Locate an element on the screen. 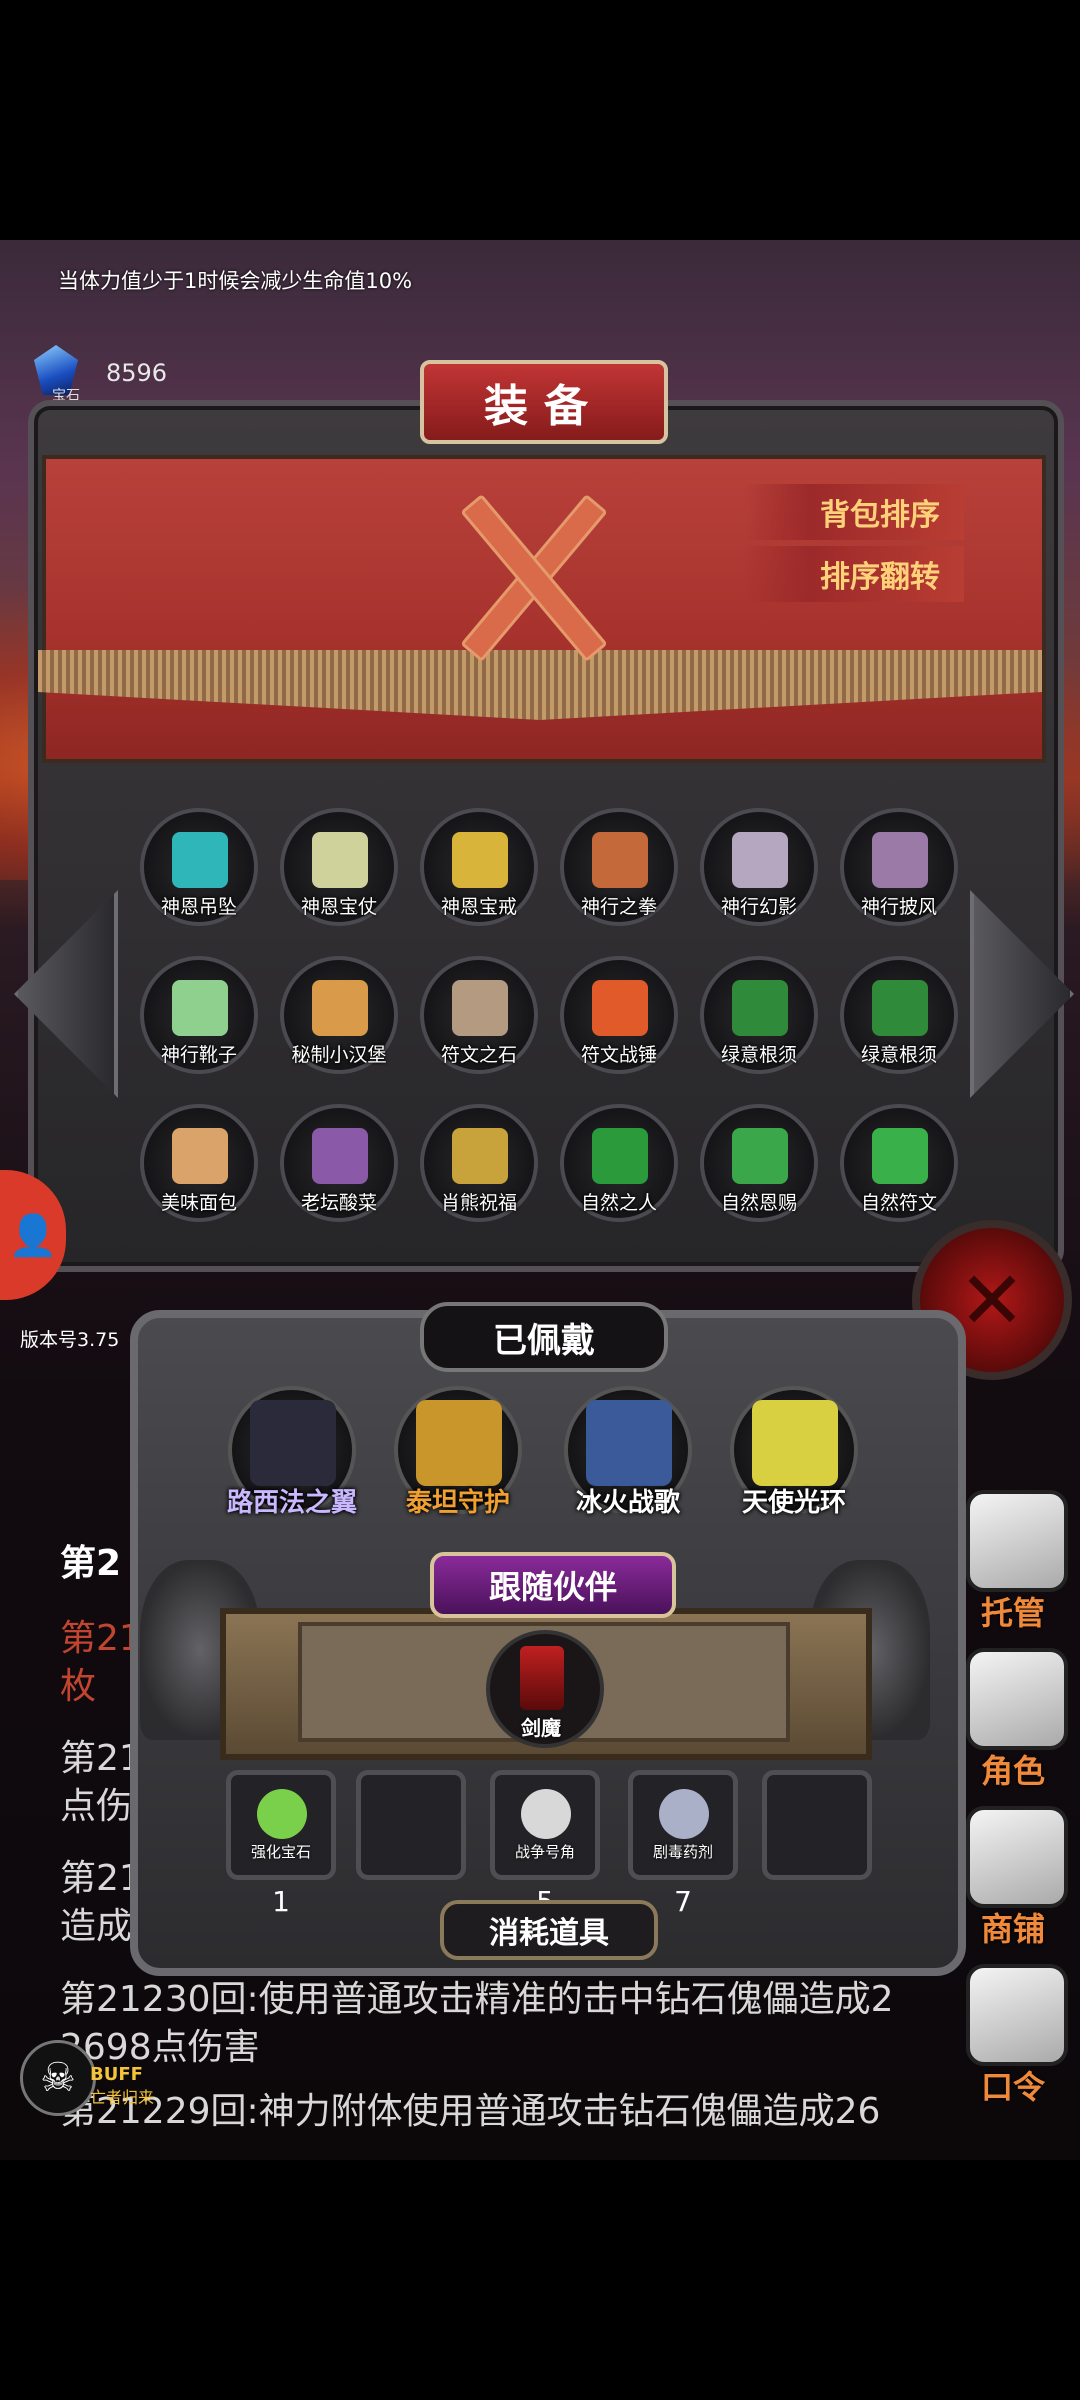  consumables-title: 消耗道具 is located at coordinates (549, 1930).